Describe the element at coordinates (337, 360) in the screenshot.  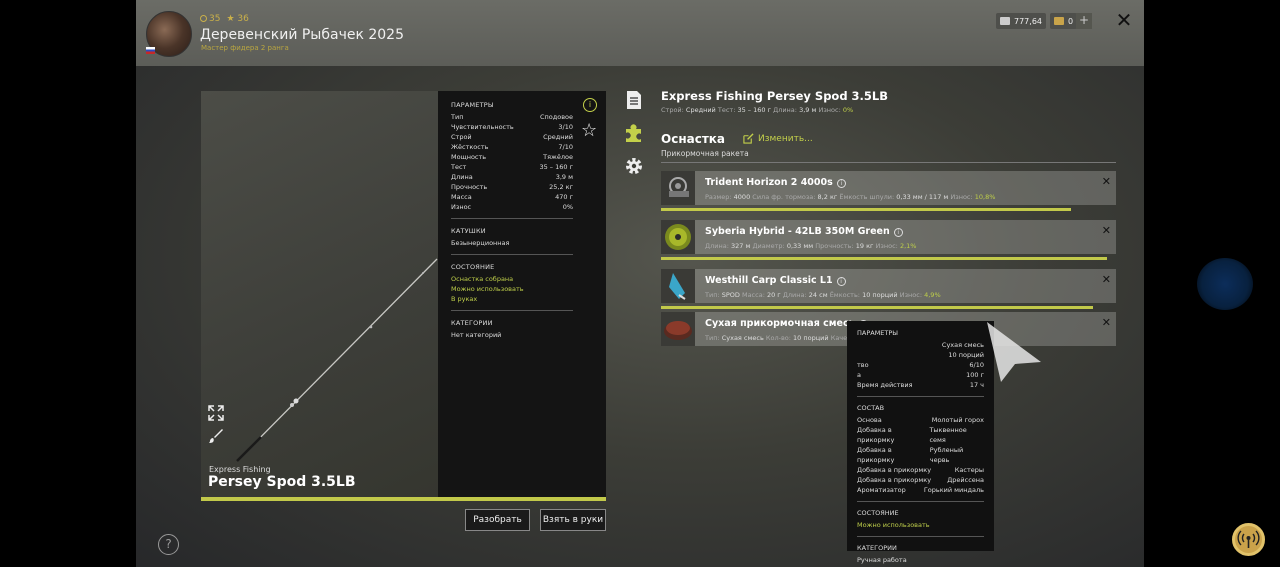
I see `rod-image` at that location.